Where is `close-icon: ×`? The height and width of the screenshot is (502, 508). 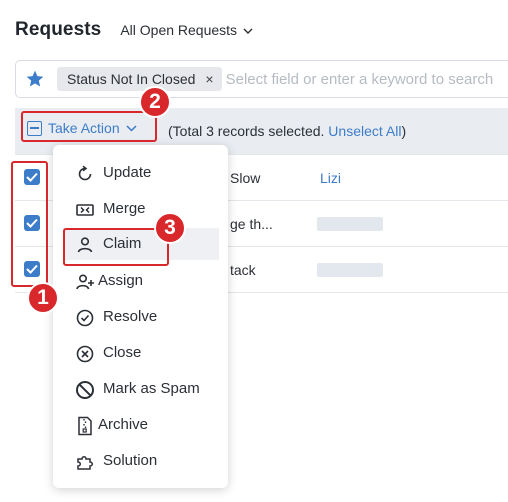
close-icon: × is located at coordinates (209, 79).